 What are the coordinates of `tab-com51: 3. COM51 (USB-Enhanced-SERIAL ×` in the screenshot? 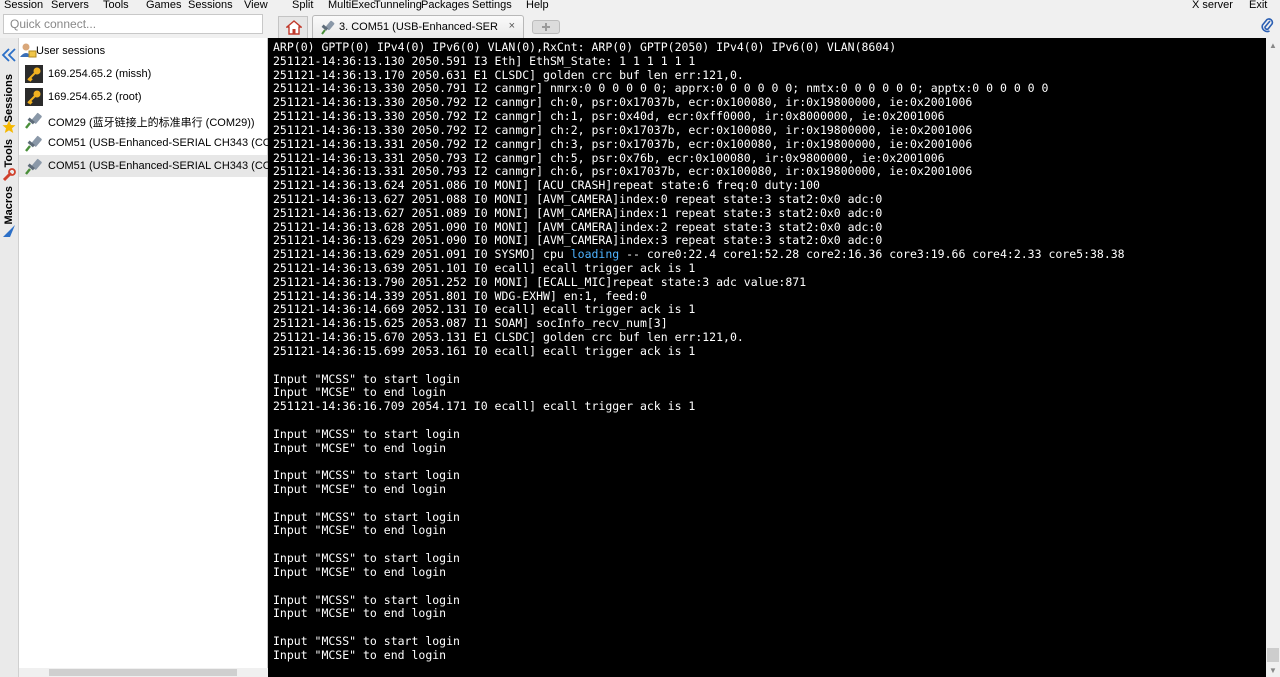 It's located at (418, 26).